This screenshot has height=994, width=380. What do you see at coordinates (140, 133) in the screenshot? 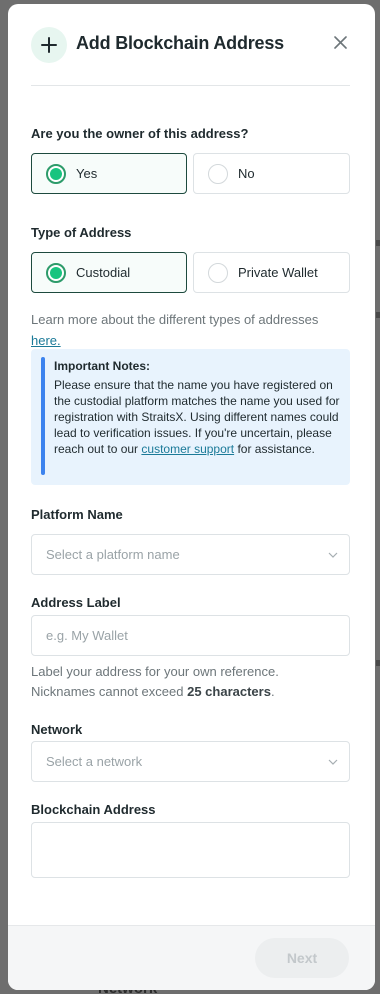
I see `owner-question: Are you the owner of this address?` at bounding box center [140, 133].